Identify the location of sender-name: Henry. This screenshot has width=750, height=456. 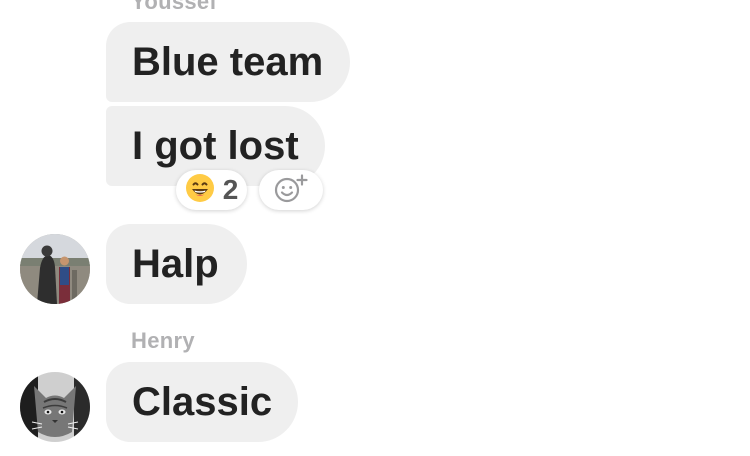
(163, 340).